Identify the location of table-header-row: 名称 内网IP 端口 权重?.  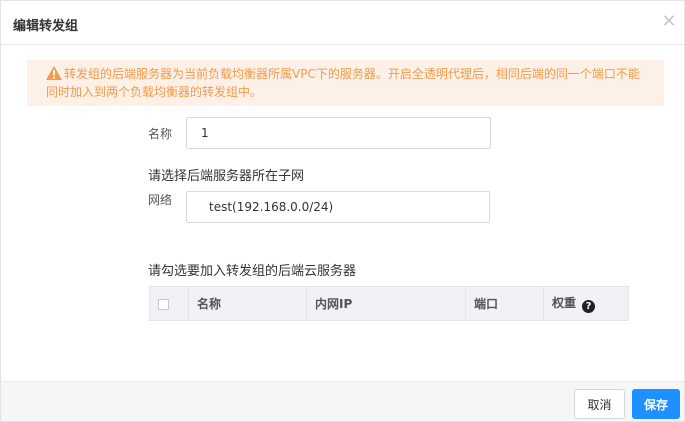
(389, 303).